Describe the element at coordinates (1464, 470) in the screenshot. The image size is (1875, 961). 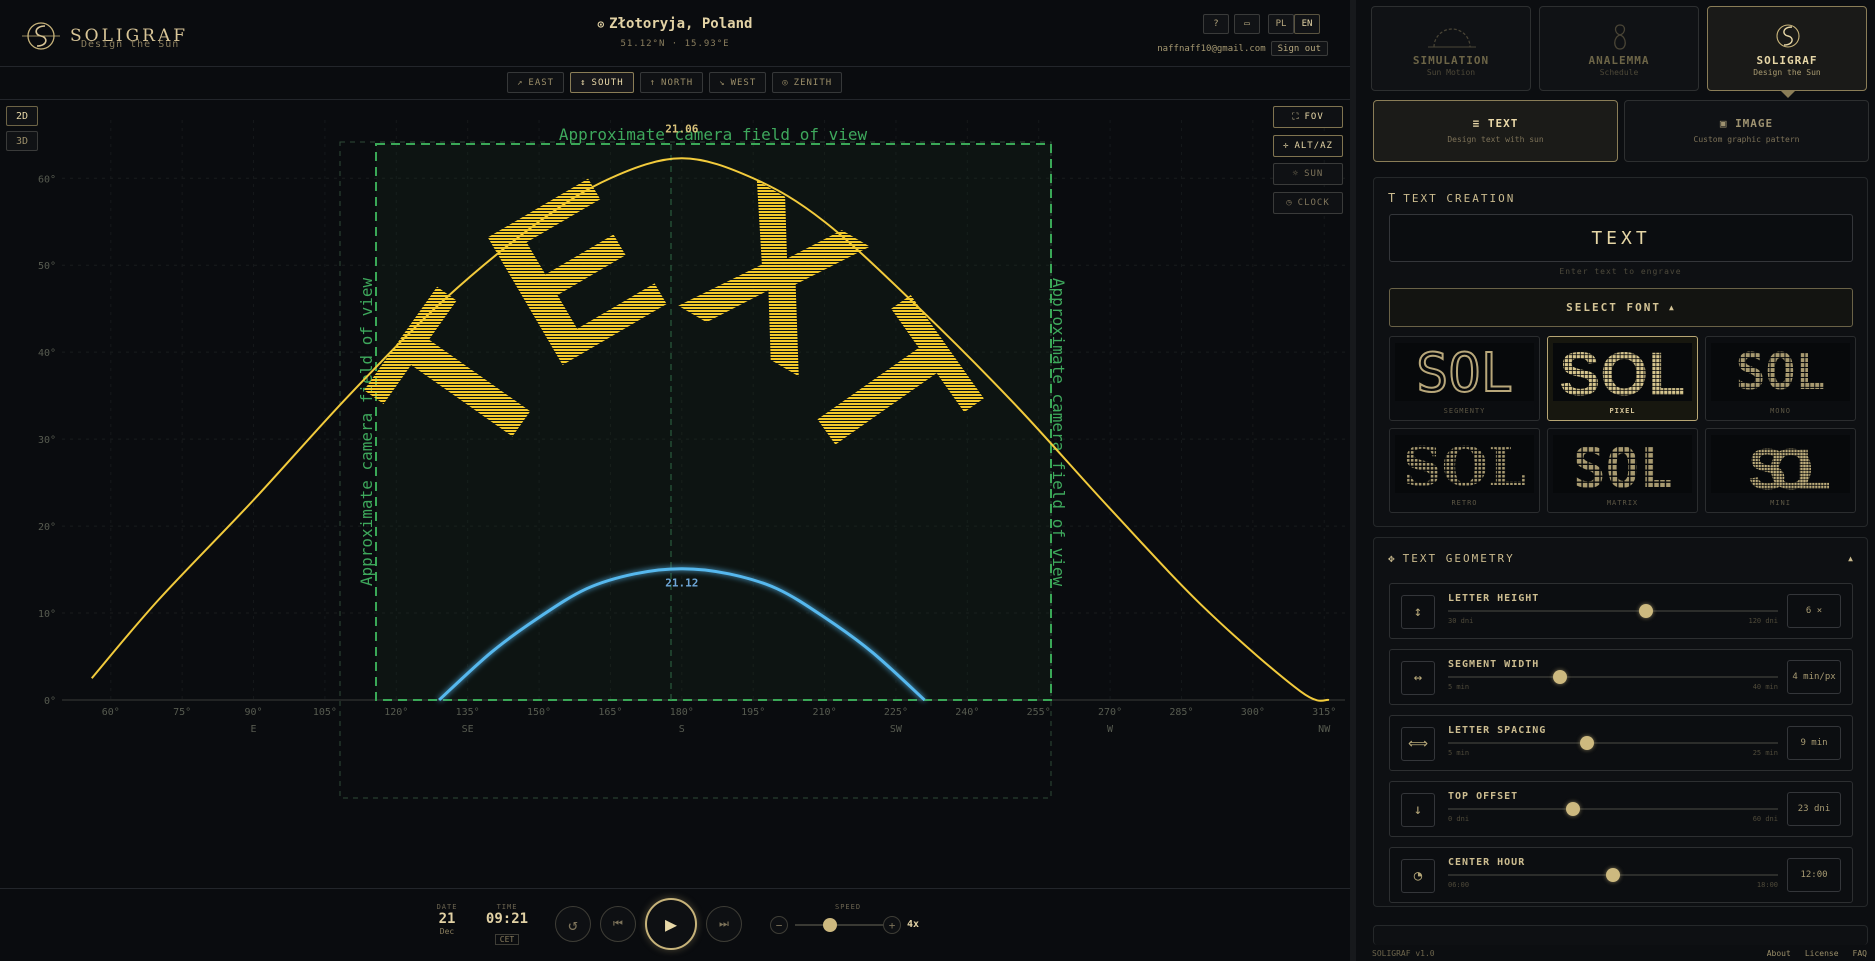
I see `font-retro: SOL RETRO` at that location.